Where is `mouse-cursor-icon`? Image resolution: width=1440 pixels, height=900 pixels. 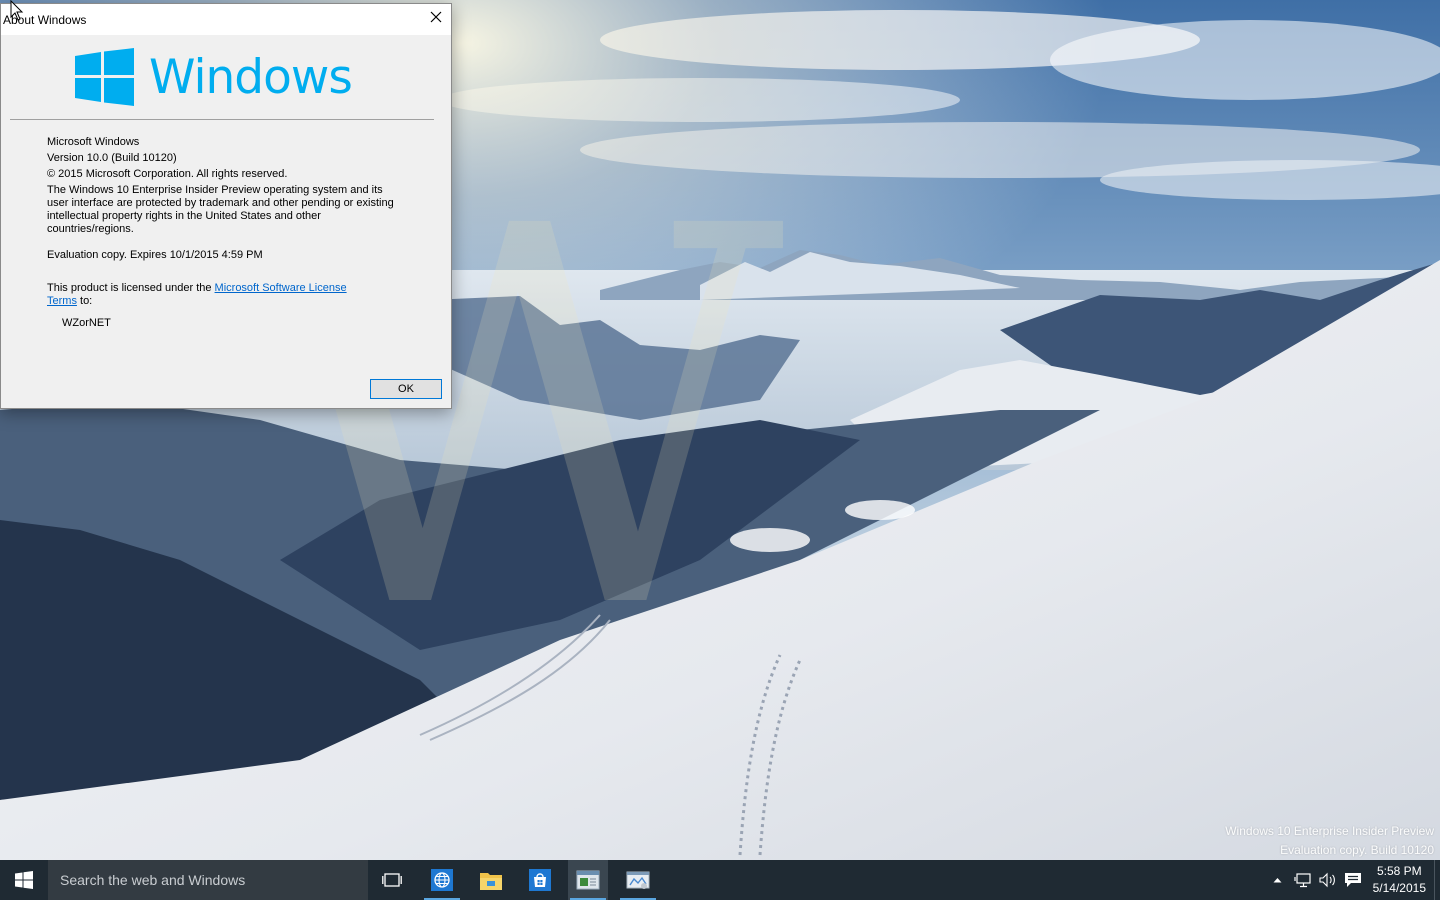
mouse-cursor-icon is located at coordinates (17, 10).